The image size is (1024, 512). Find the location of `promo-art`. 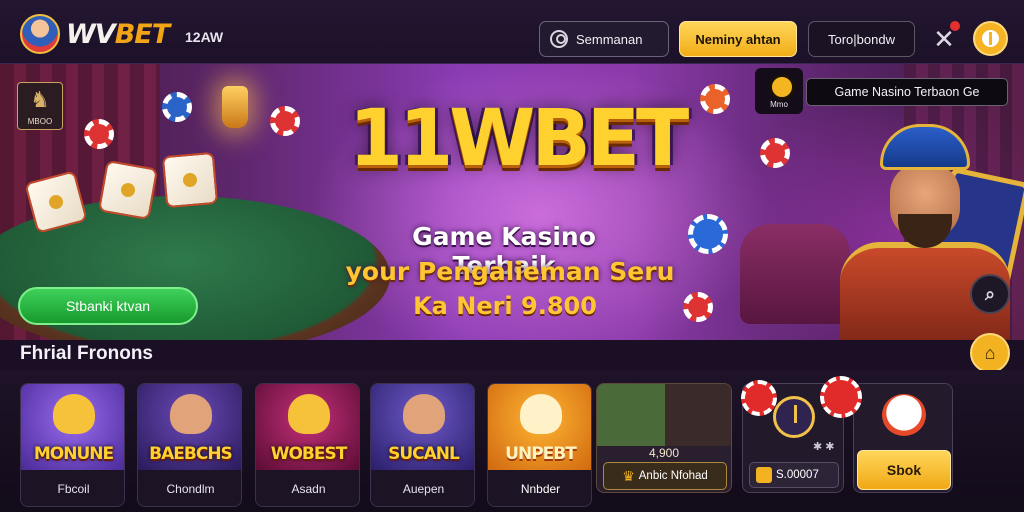

promo-art is located at coordinates (664, 415).